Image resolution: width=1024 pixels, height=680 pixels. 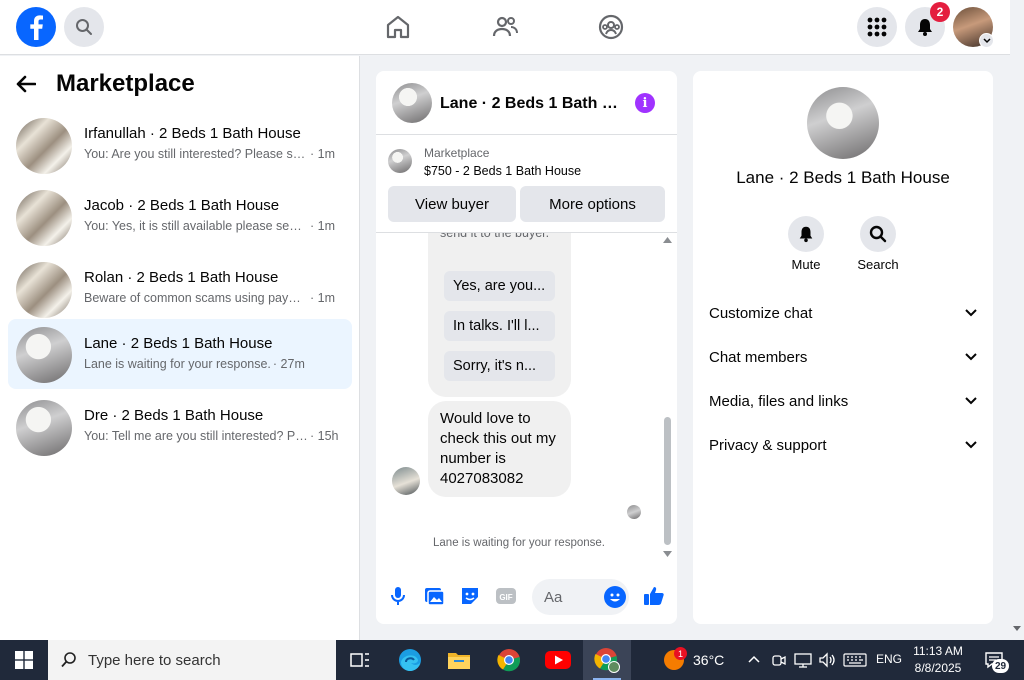 What do you see at coordinates (843, 313) in the screenshot?
I see `customize-chat-row: Customize chat` at bounding box center [843, 313].